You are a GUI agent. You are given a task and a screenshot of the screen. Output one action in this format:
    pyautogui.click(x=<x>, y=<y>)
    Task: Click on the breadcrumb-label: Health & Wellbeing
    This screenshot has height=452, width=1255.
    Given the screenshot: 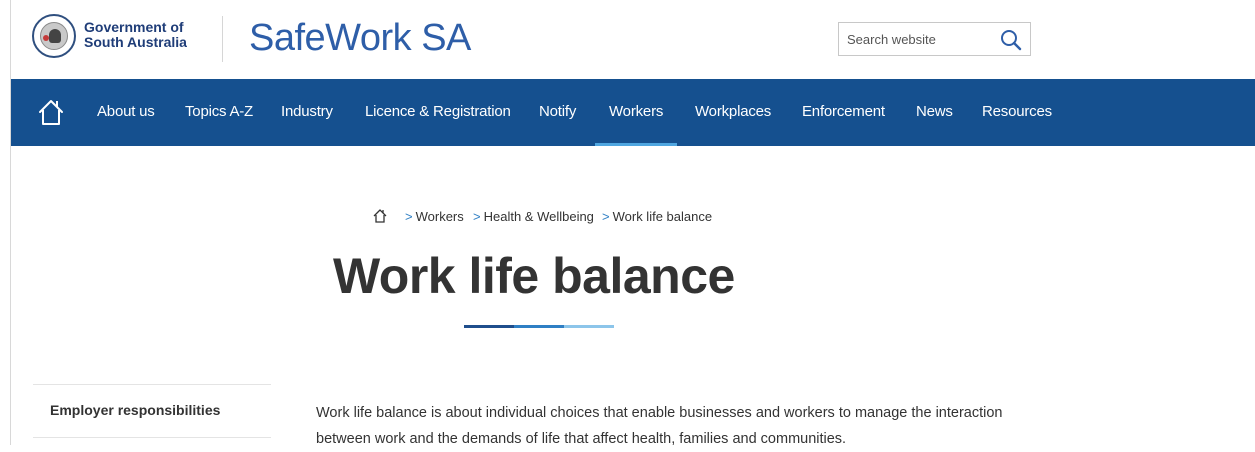 What is the action you would take?
    pyautogui.click(x=538, y=216)
    